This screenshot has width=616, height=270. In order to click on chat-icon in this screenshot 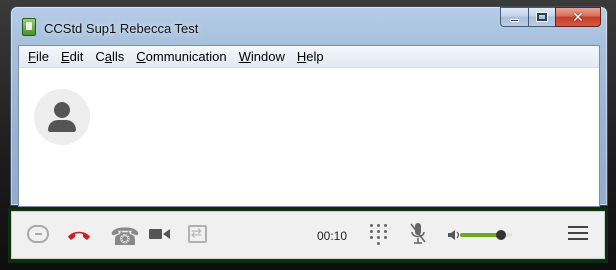, I will do `click(38, 234)`.